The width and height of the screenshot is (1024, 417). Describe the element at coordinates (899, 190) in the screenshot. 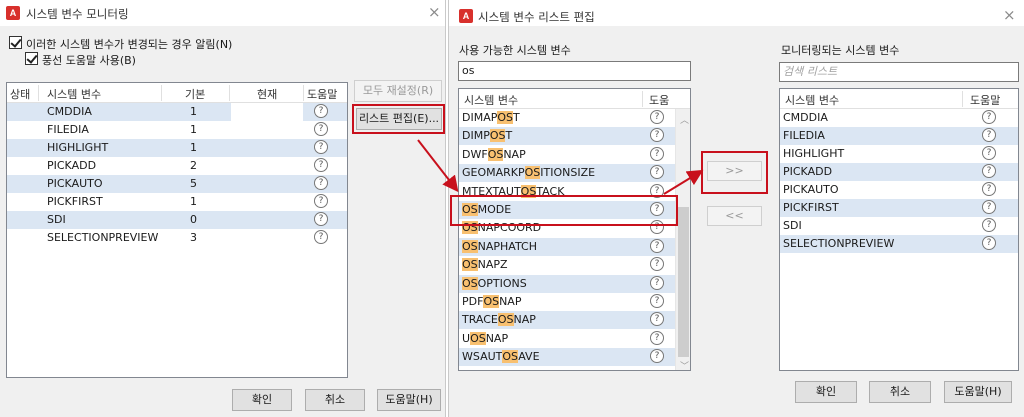

I see `monitored-variable-row: PICKAUTO?` at that location.